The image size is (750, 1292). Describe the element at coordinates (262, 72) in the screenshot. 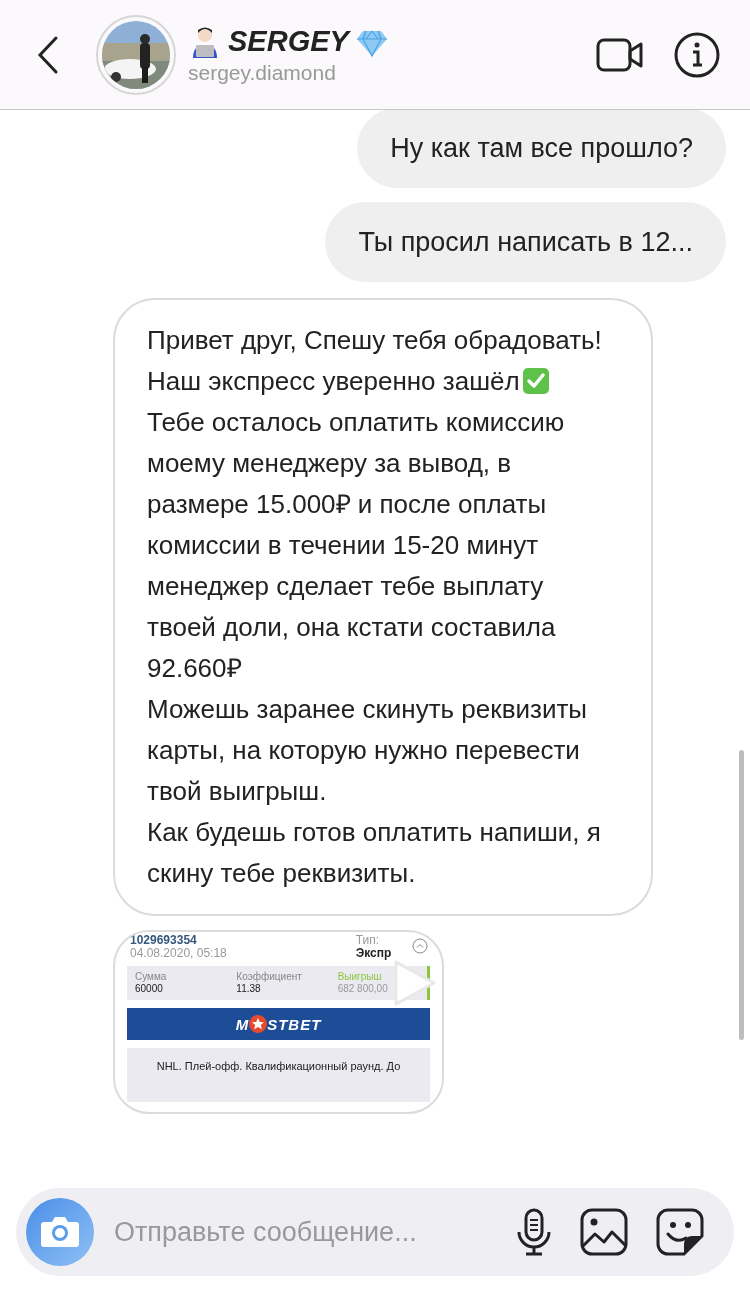

I see `contact-username: sergey.diamond` at that location.